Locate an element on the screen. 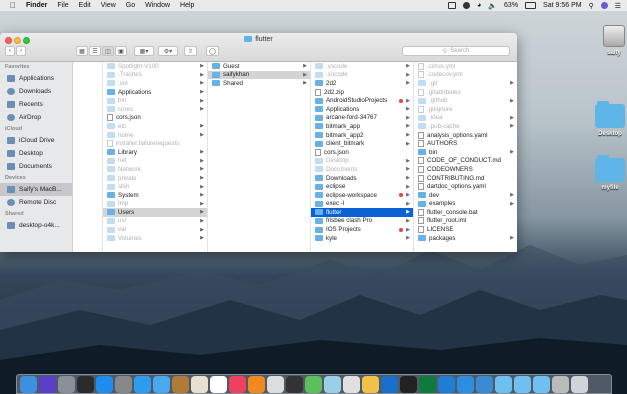 This screenshot has width=627, height=394. list-item: LICENSE is located at coordinates (465, 229).